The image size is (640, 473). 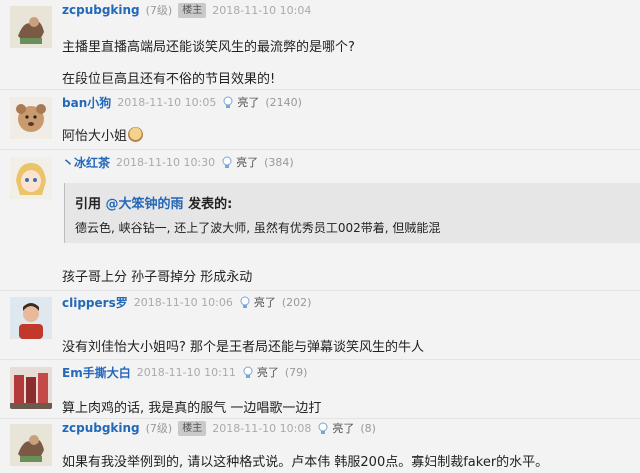 What do you see at coordinates (167, 102) in the screenshot?
I see `post-time: 2018-11-10 10:05` at bounding box center [167, 102].